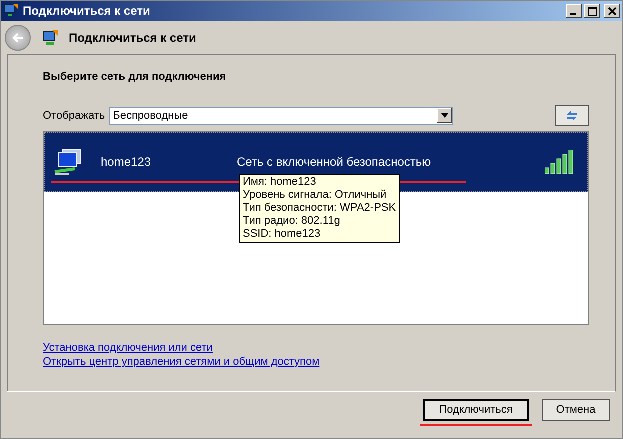 Image resolution: width=623 pixels, height=439 pixels. I want to click on maximize-icon, so click(592, 11).